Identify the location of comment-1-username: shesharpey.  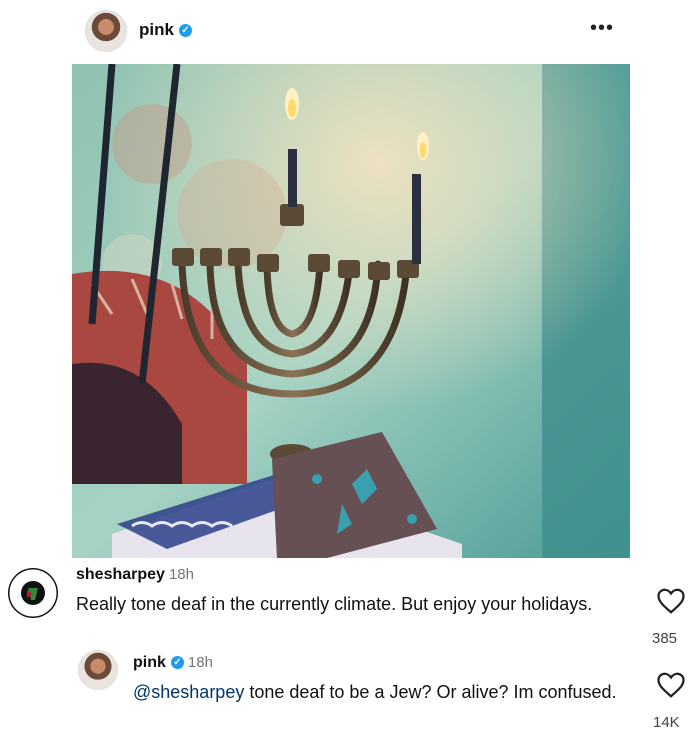
(120, 574).